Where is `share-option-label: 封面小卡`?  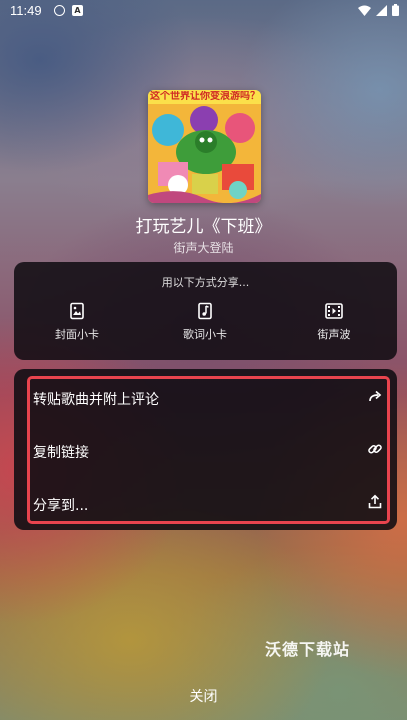
share-option-label: 封面小卡 is located at coordinates (77, 334).